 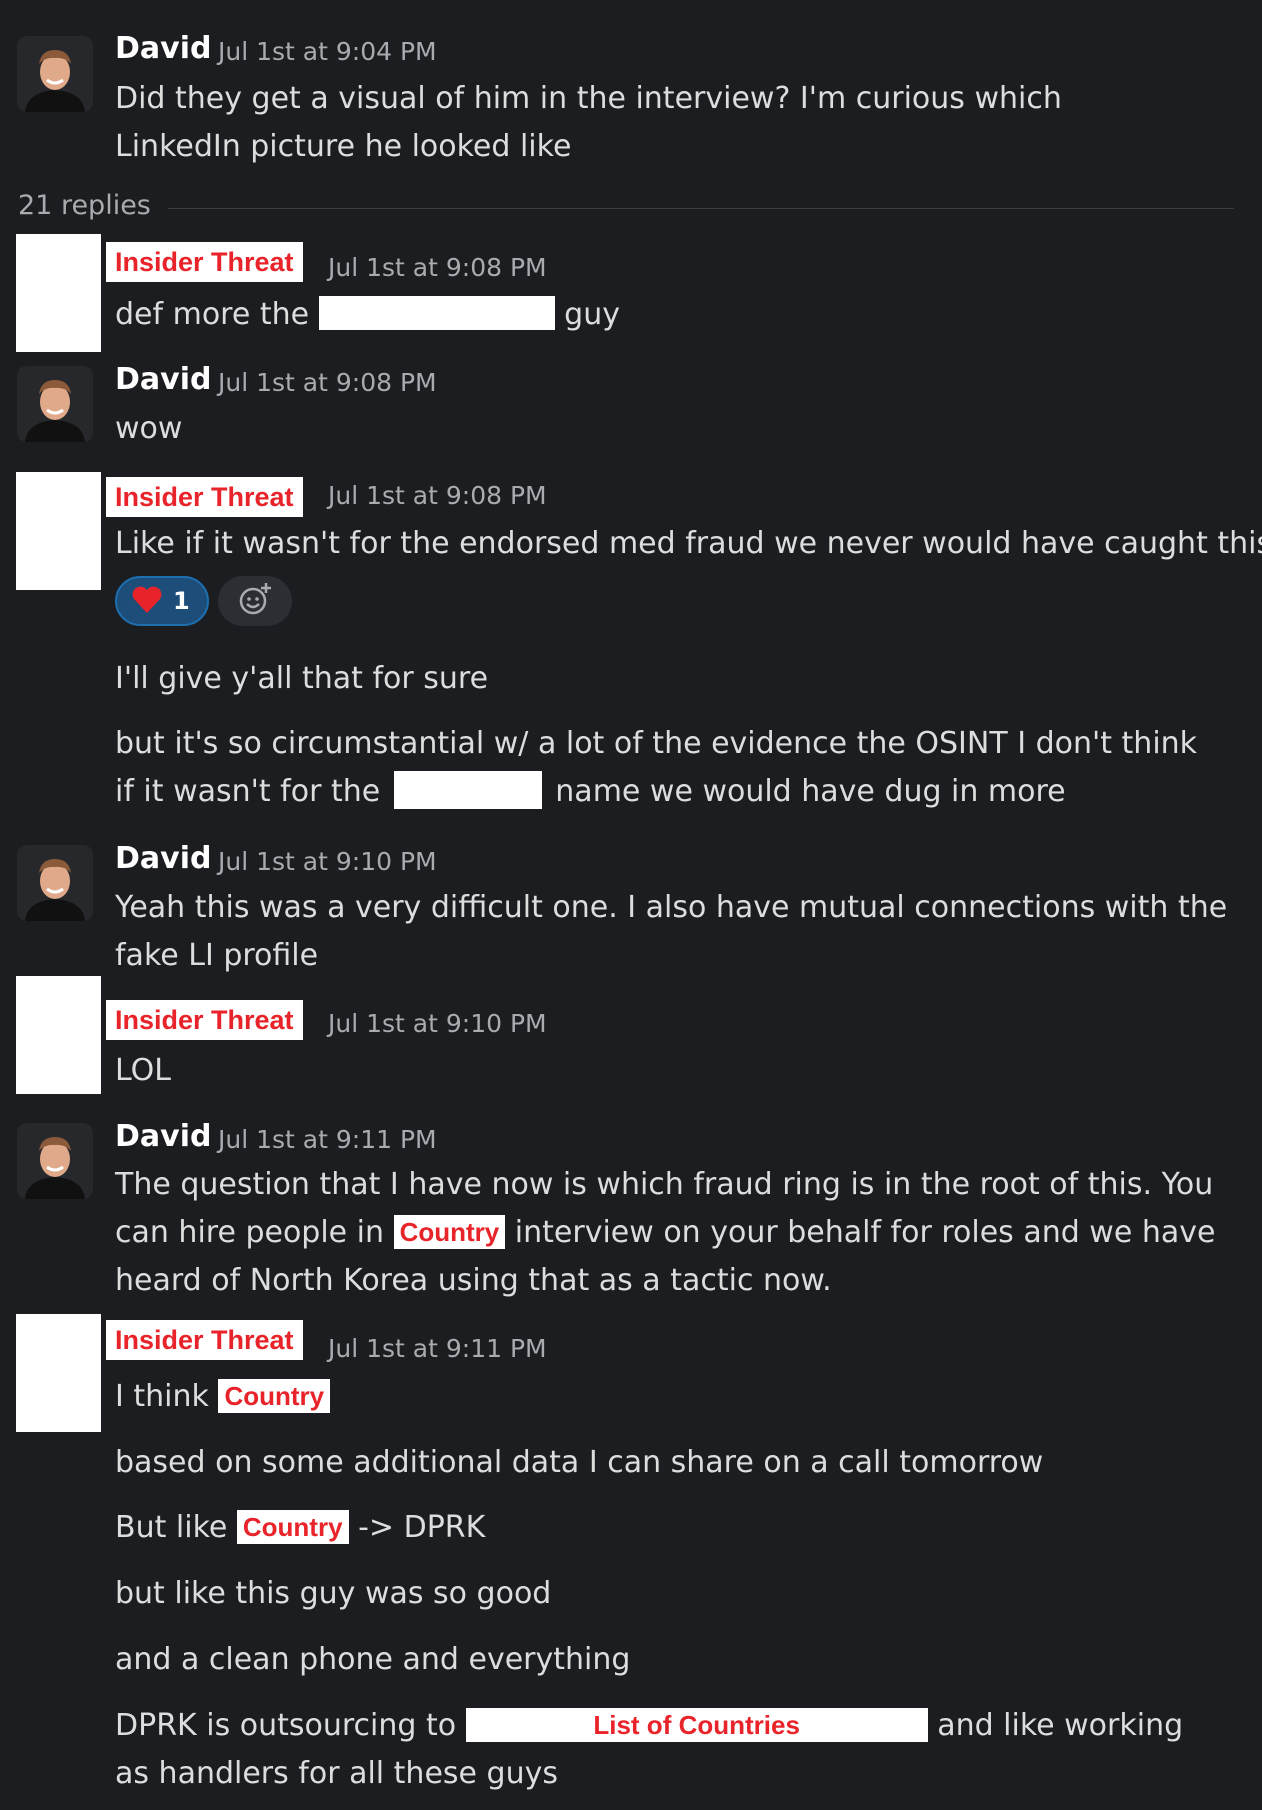 I want to click on add-emoji-icon, so click(x=255, y=601).